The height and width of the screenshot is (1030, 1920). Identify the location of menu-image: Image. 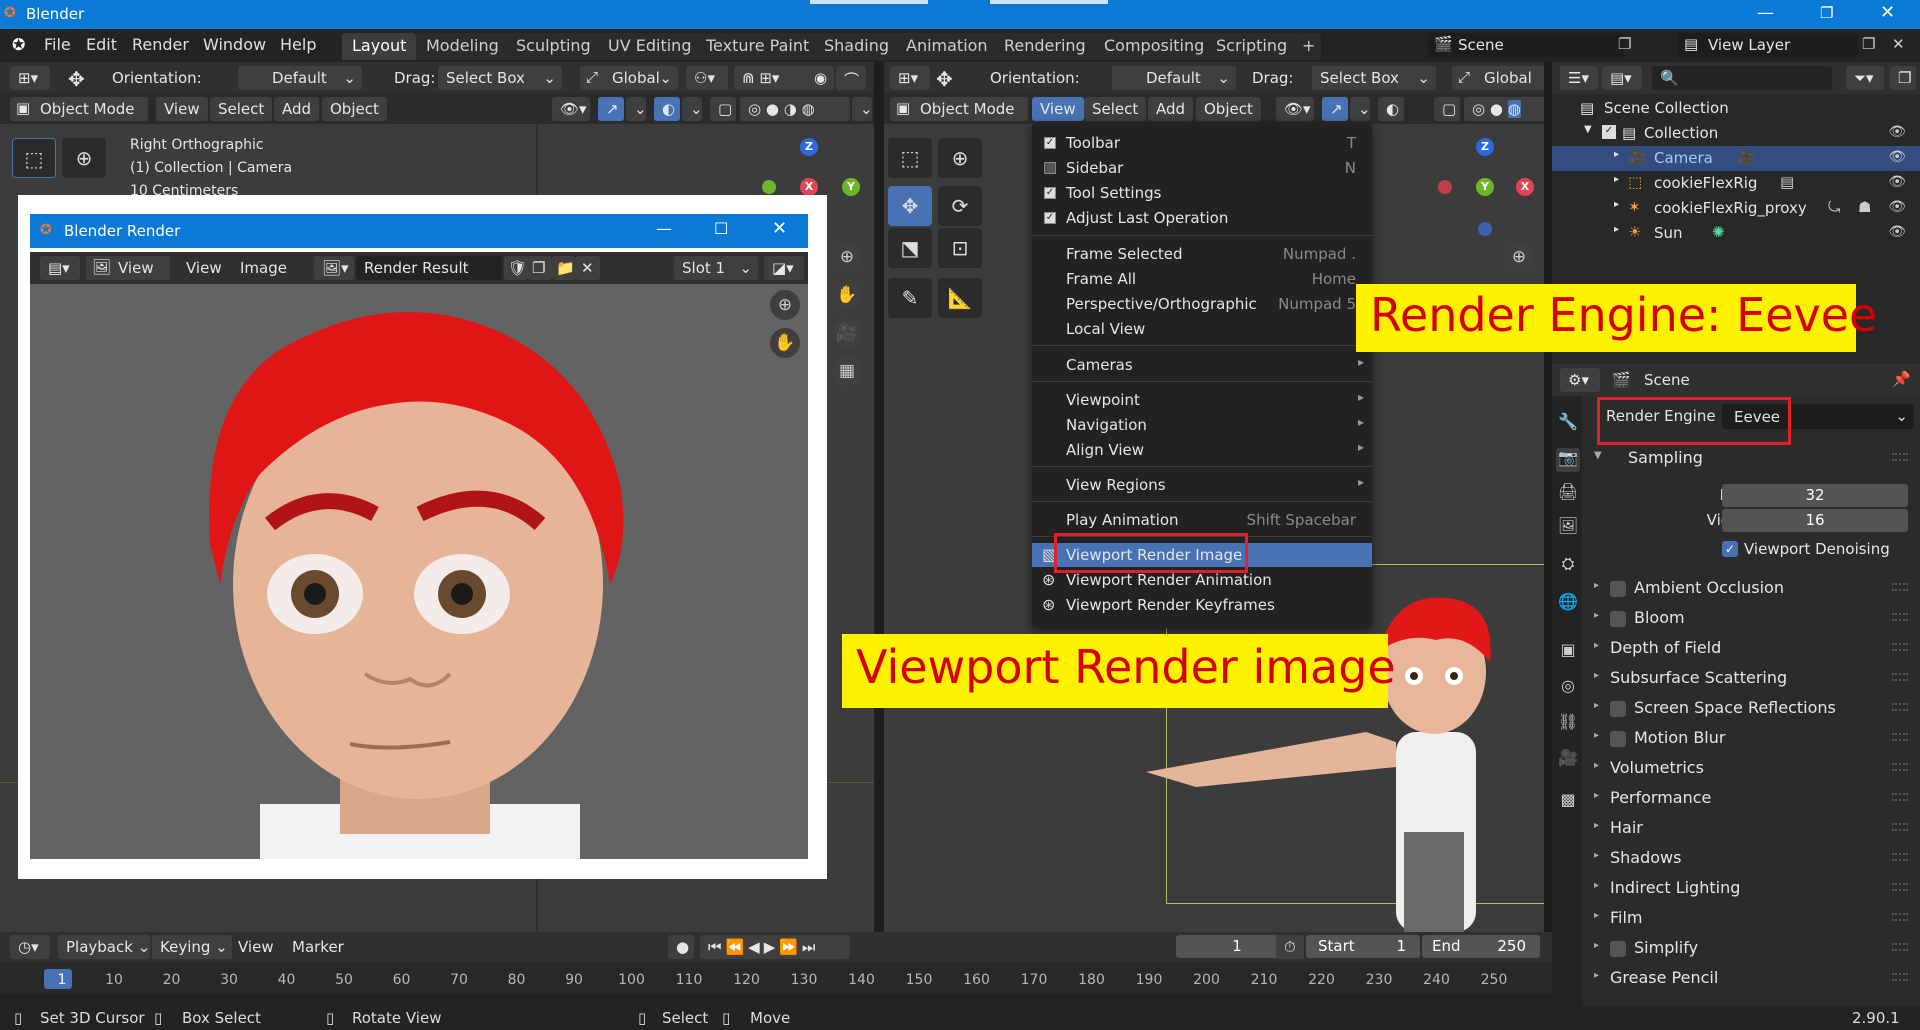
(263, 268).